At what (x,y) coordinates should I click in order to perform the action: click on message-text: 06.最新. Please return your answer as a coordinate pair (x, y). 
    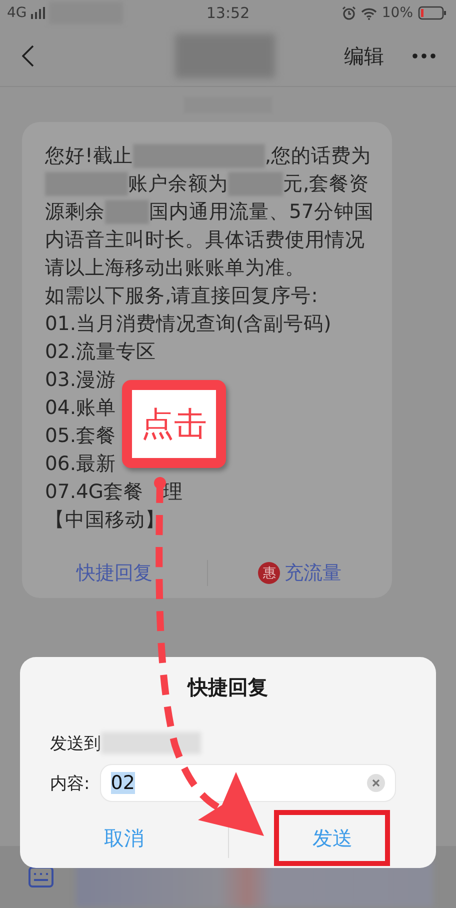
    Looking at the image, I should click on (80, 464).